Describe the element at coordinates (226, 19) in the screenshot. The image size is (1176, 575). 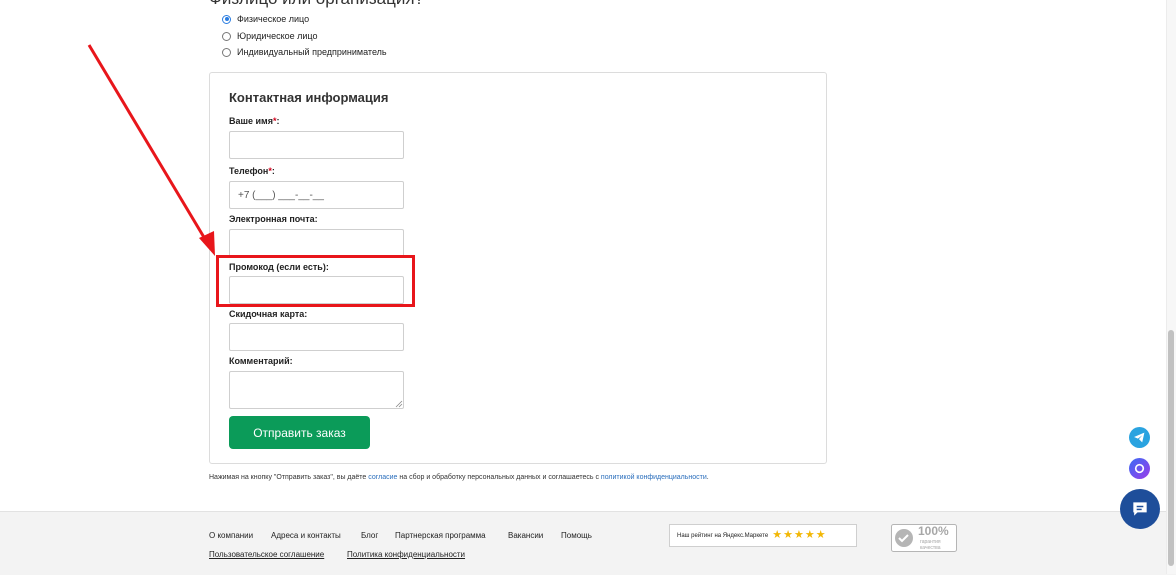
I see `radio-indicator-checked` at that location.